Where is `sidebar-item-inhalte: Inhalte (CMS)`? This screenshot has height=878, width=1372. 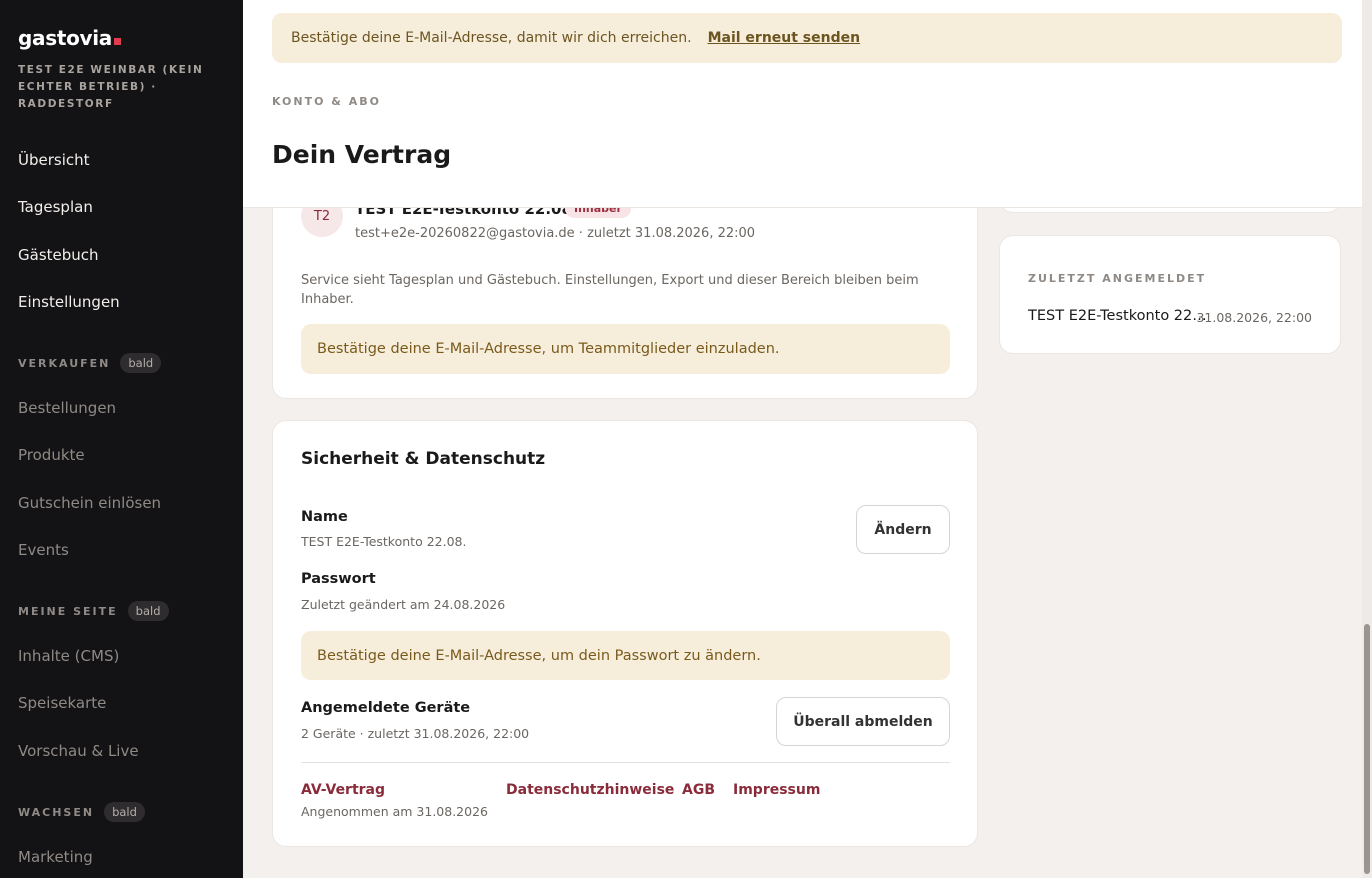
sidebar-item-inhalte: Inhalte (CMS) is located at coordinates (68, 656).